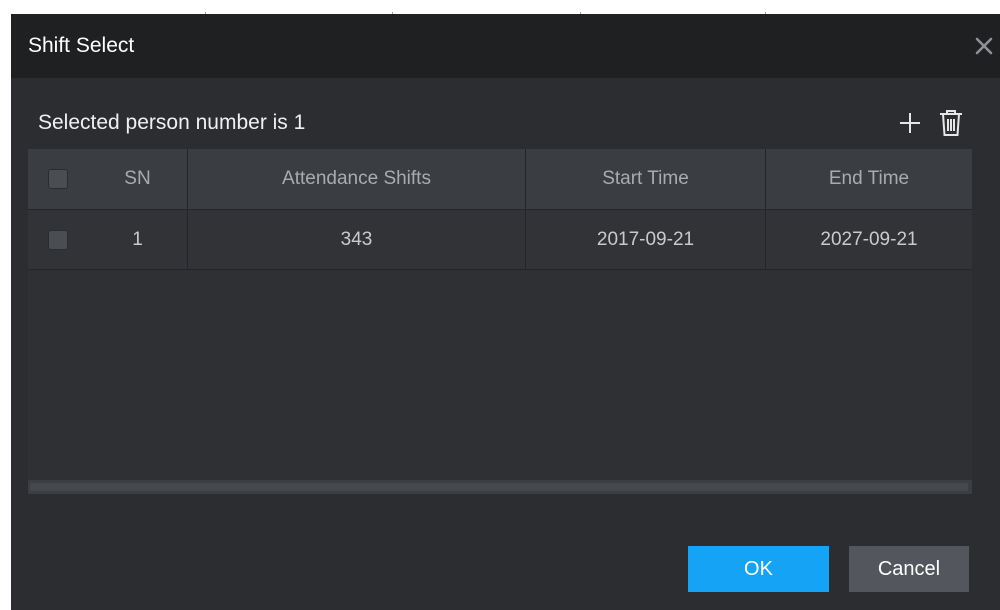  What do you see at coordinates (500, 7) in the screenshot?
I see `background-app-strip` at bounding box center [500, 7].